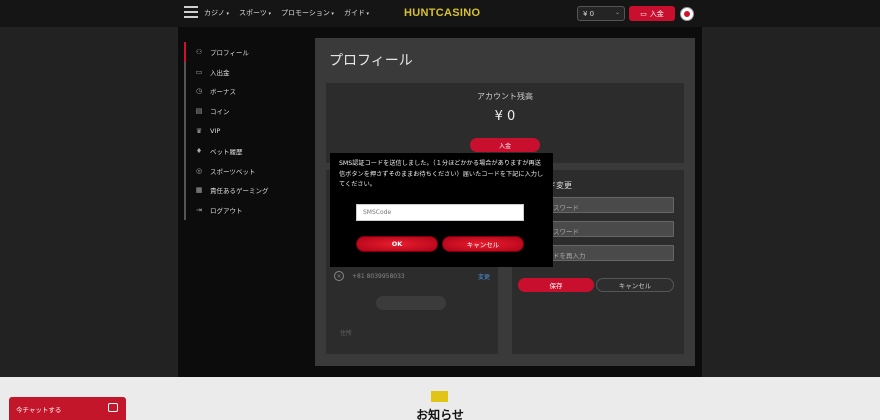  What do you see at coordinates (611, 253) in the screenshot?
I see `confirm-password-input: ドを再入力` at bounding box center [611, 253].